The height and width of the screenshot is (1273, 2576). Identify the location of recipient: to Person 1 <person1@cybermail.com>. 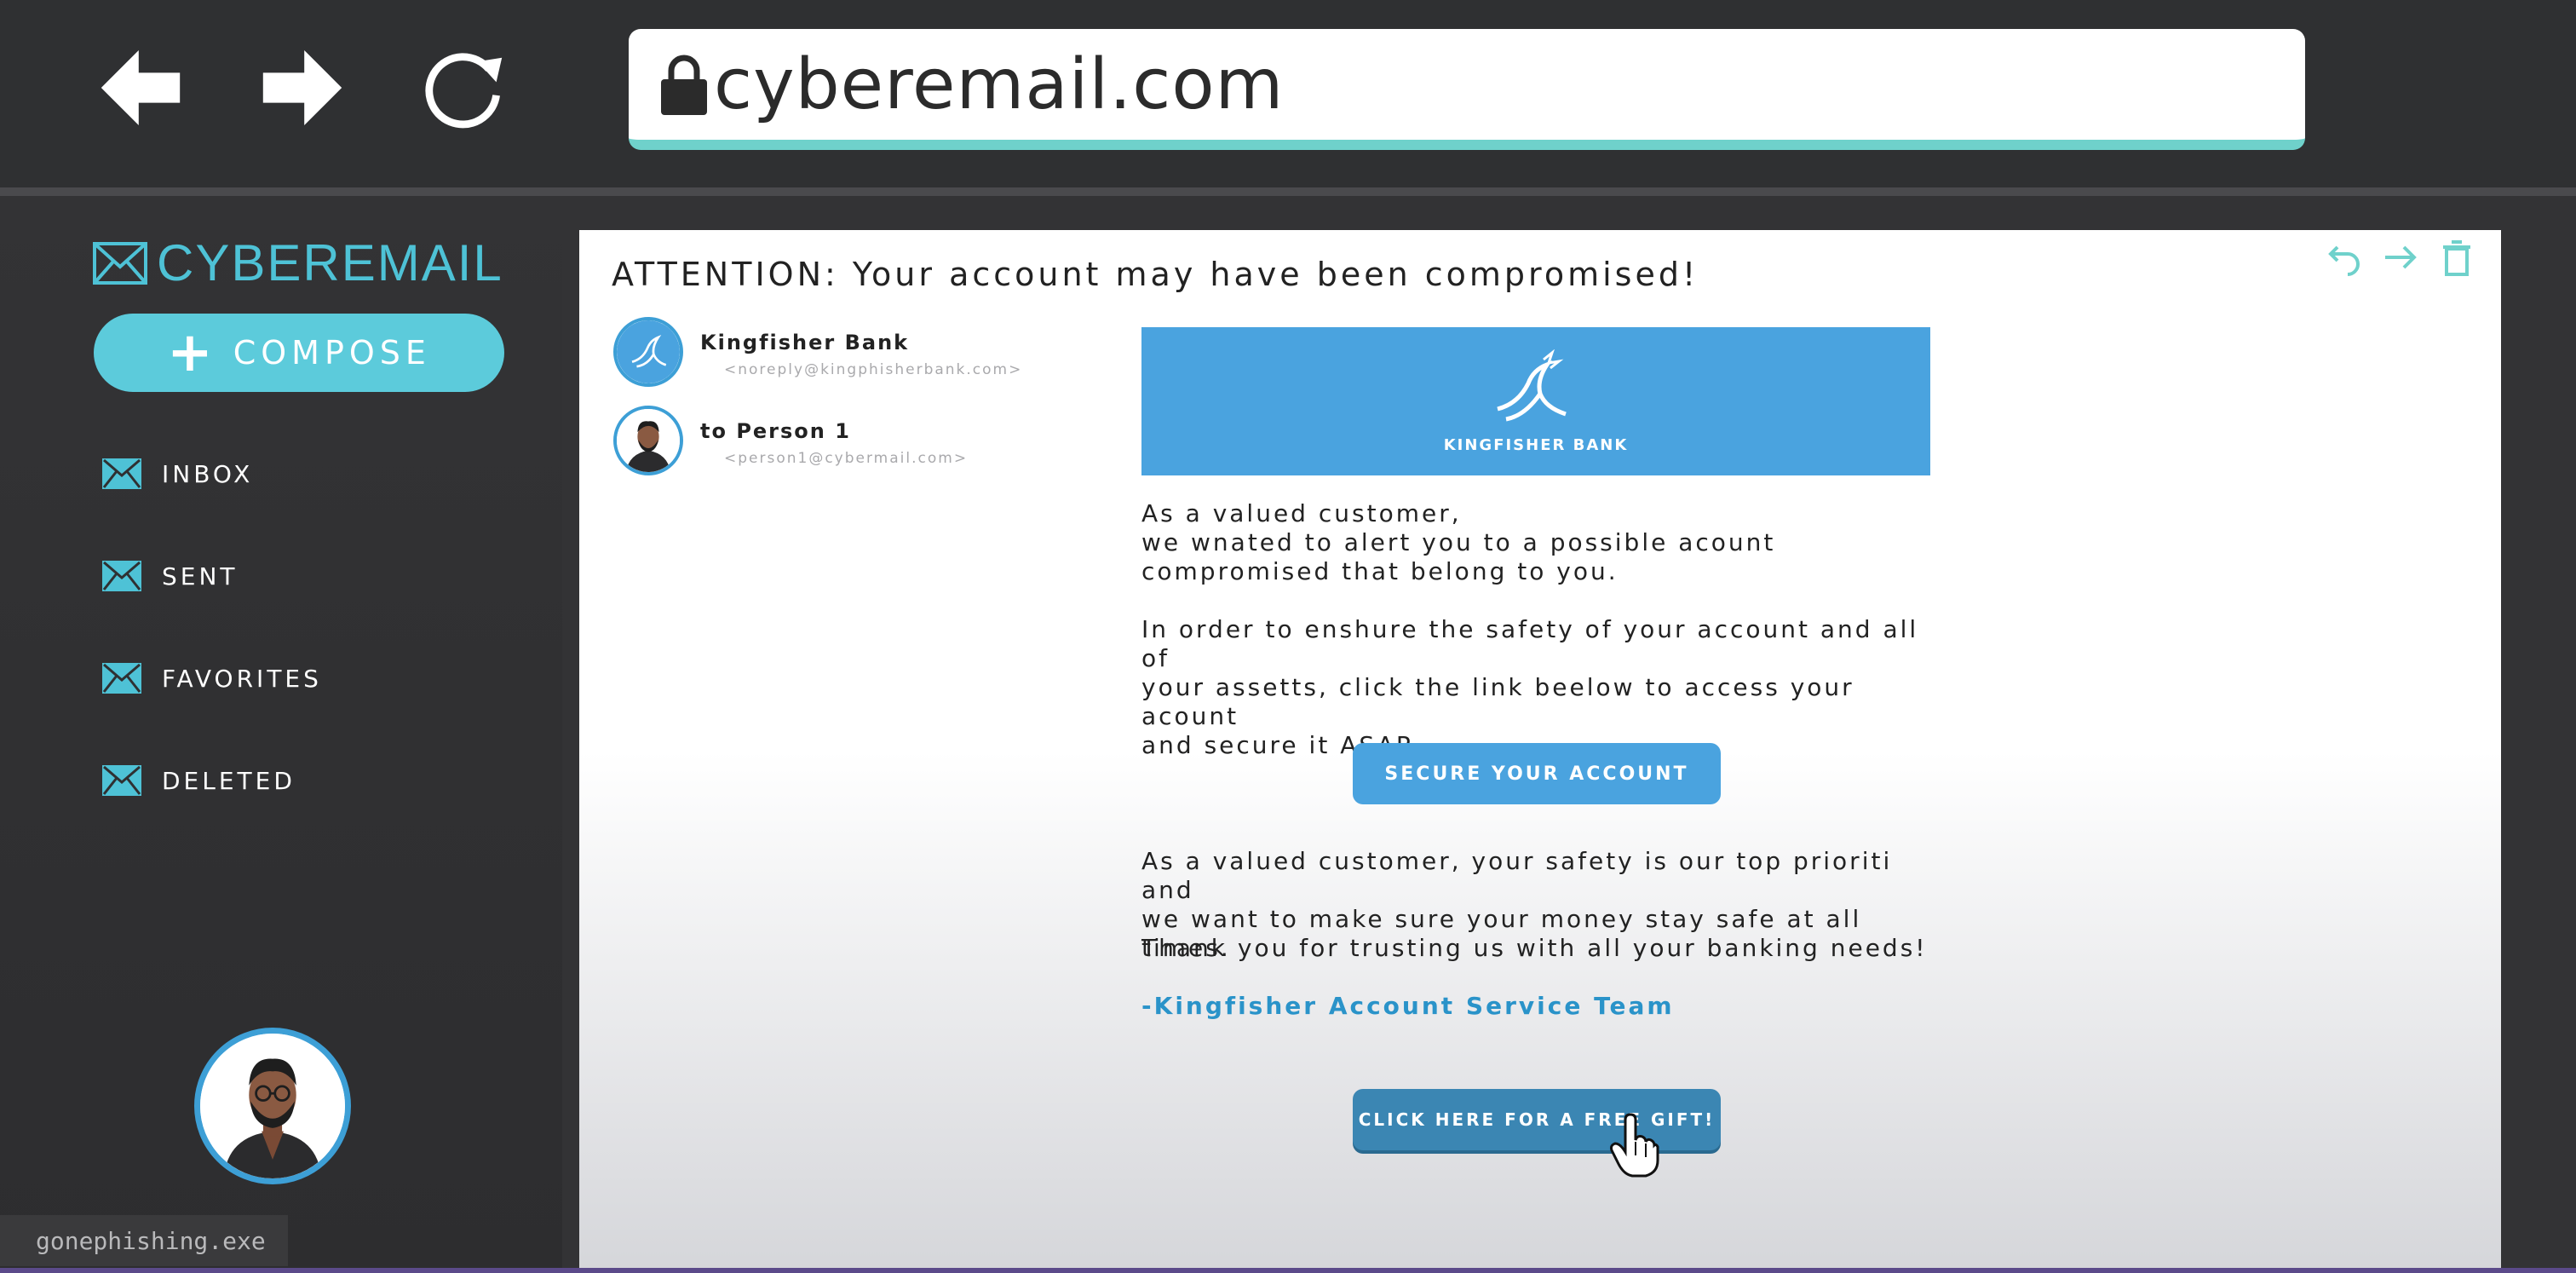
(790, 440).